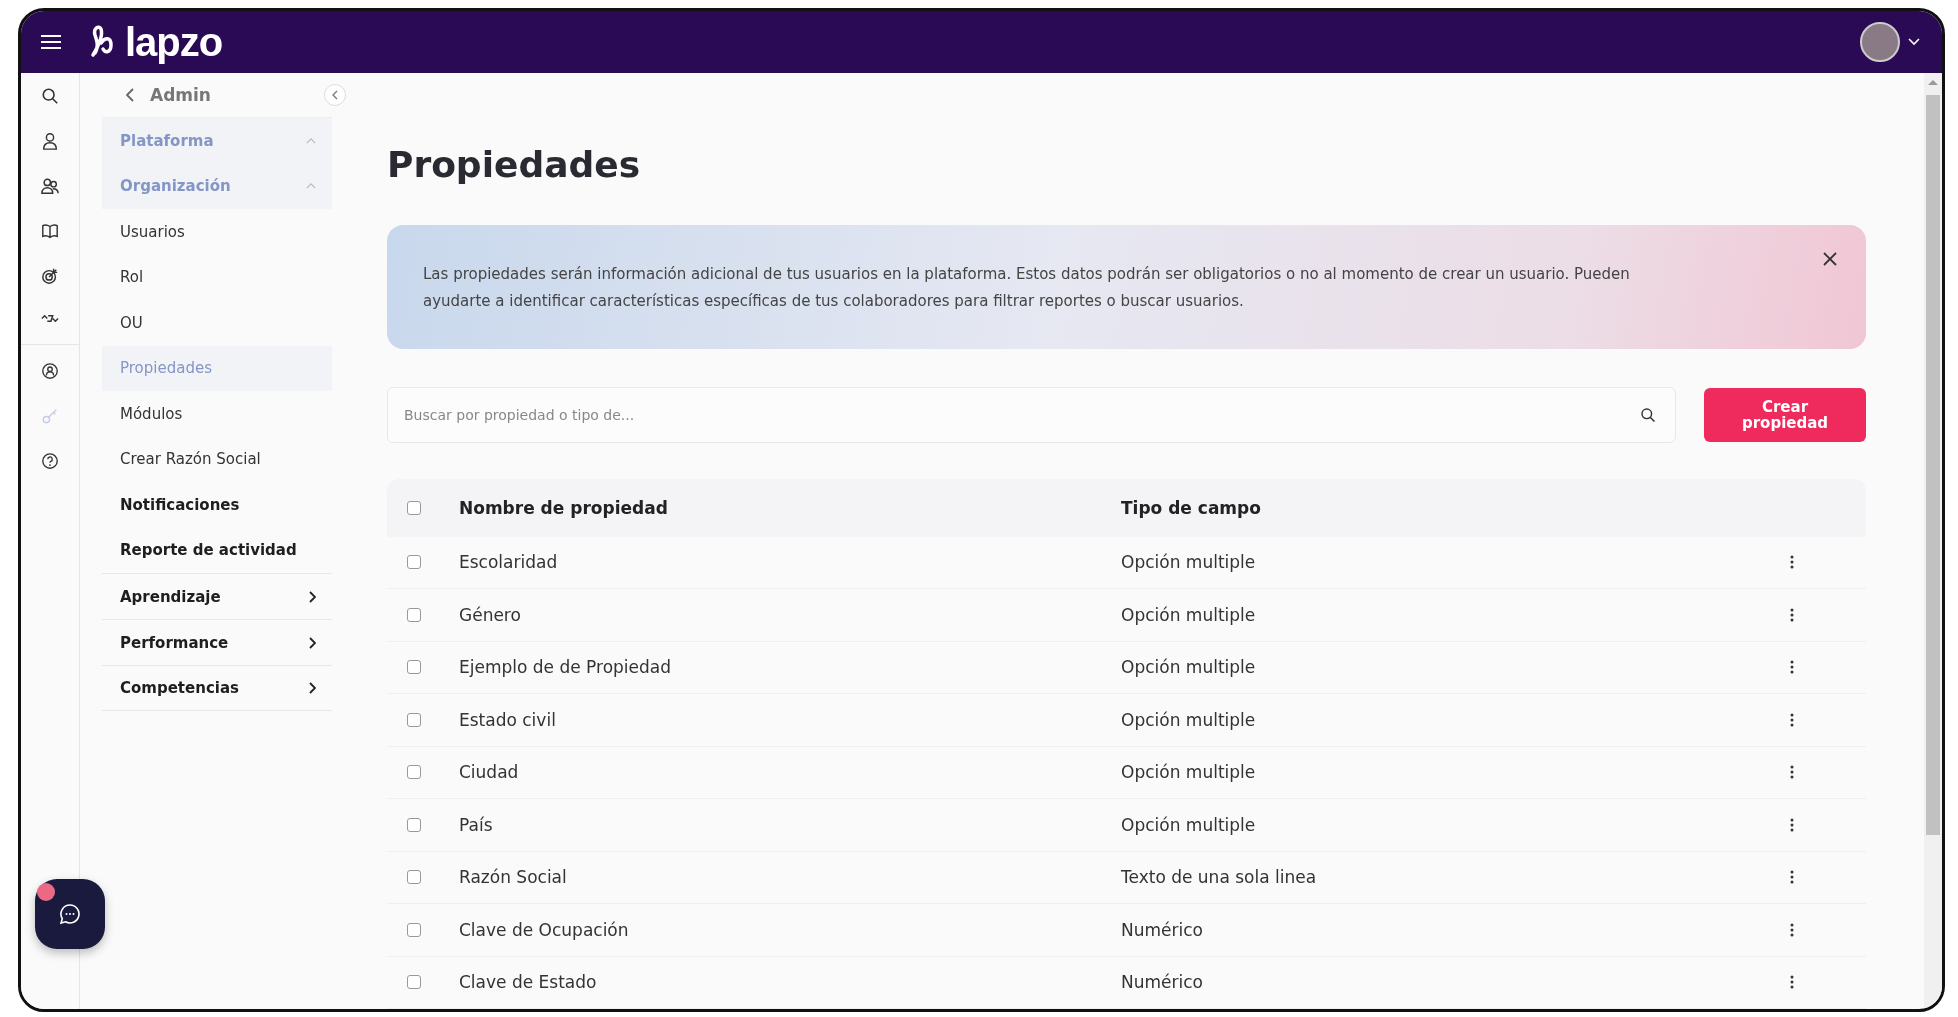  What do you see at coordinates (174, 42) in the screenshot?
I see `logo-text: lapzo` at bounding box center [174, 42].